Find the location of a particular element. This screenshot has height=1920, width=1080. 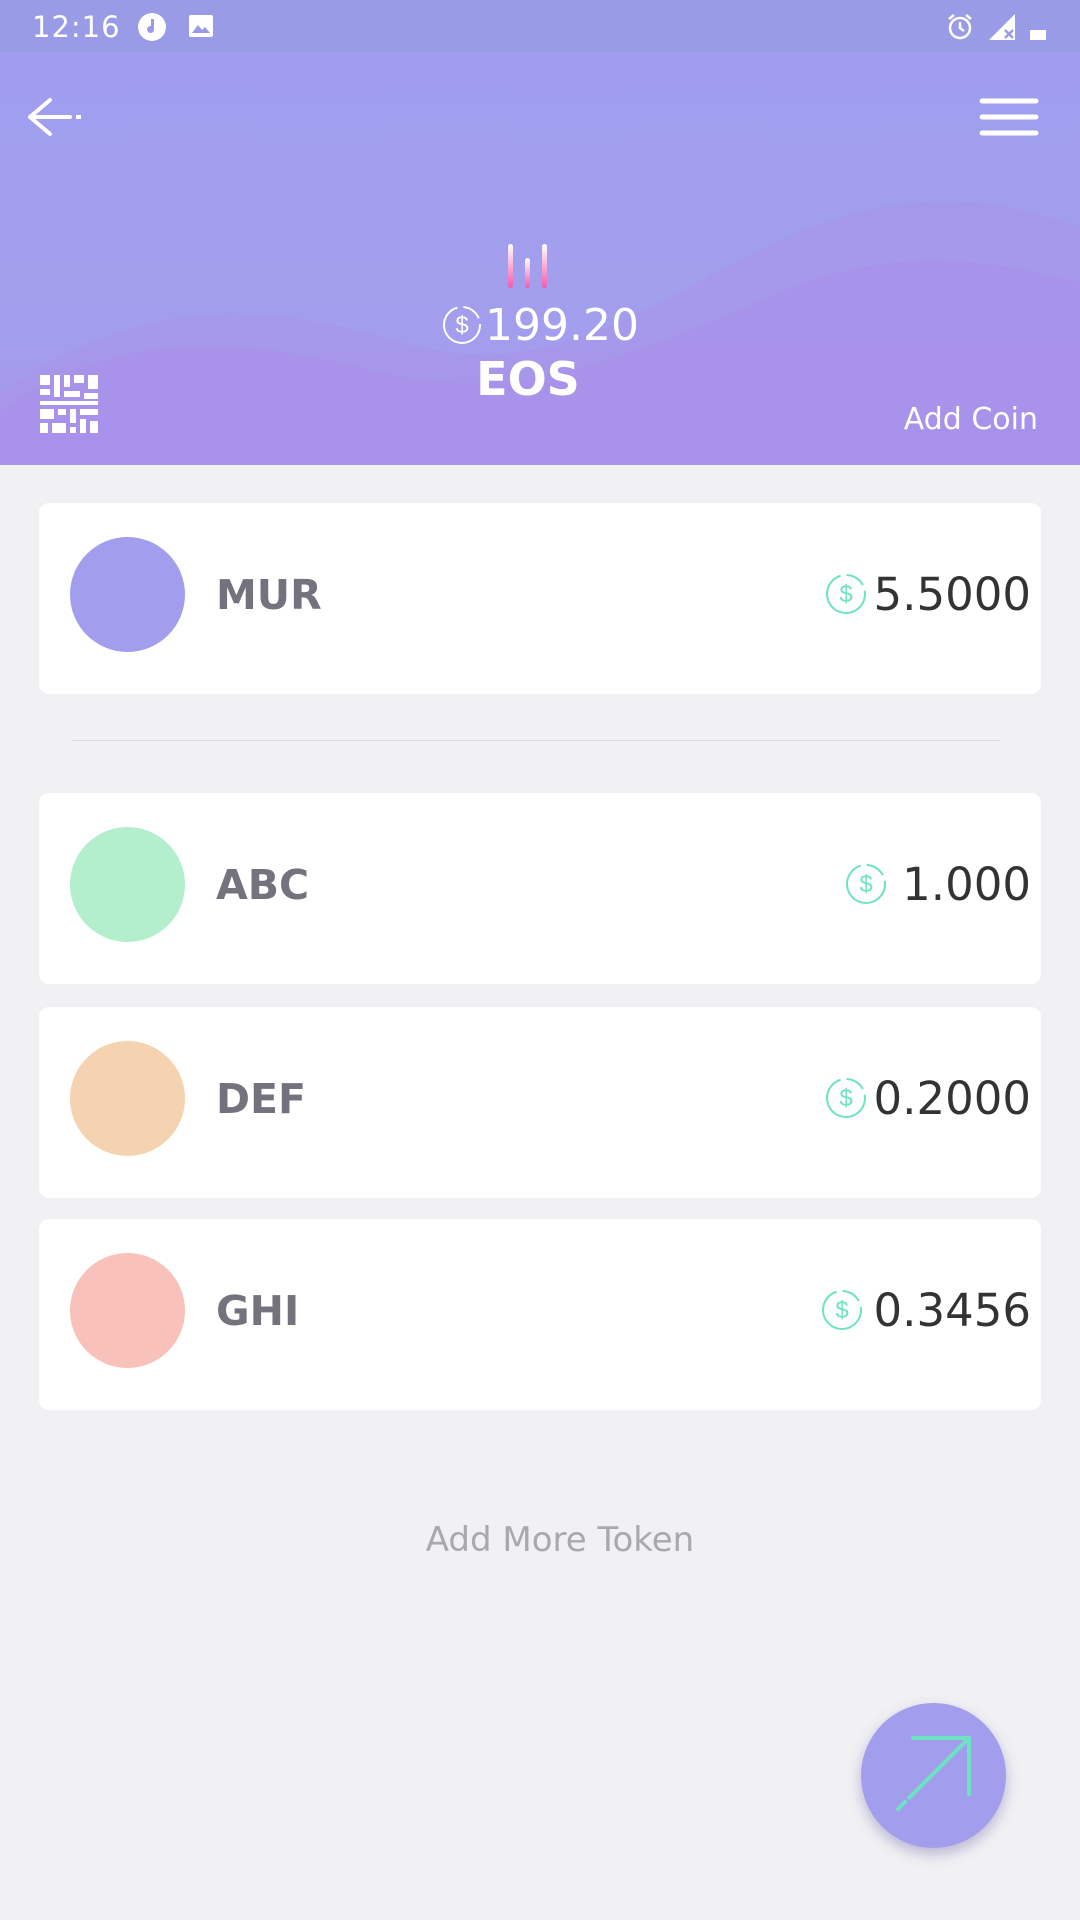

status-bar: 12:16 is located at coordinates (540, 26).